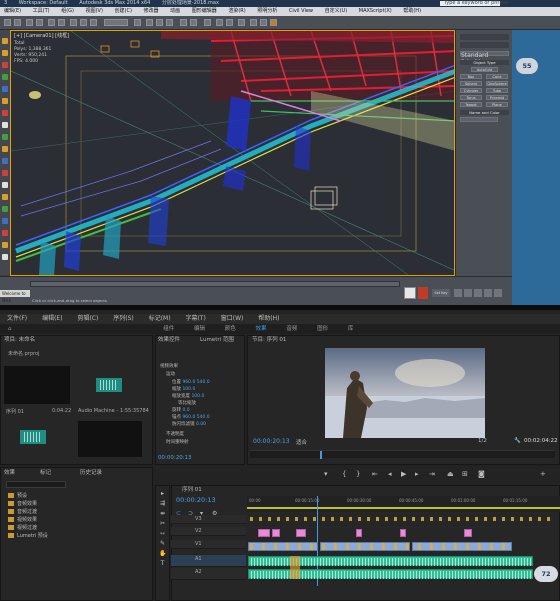 This screenshot has height=601, width=560. What do you see at coordinates (208, 519) in the screenshot?
I see `track-header-v3: V3` at bounding box center [208, 519].